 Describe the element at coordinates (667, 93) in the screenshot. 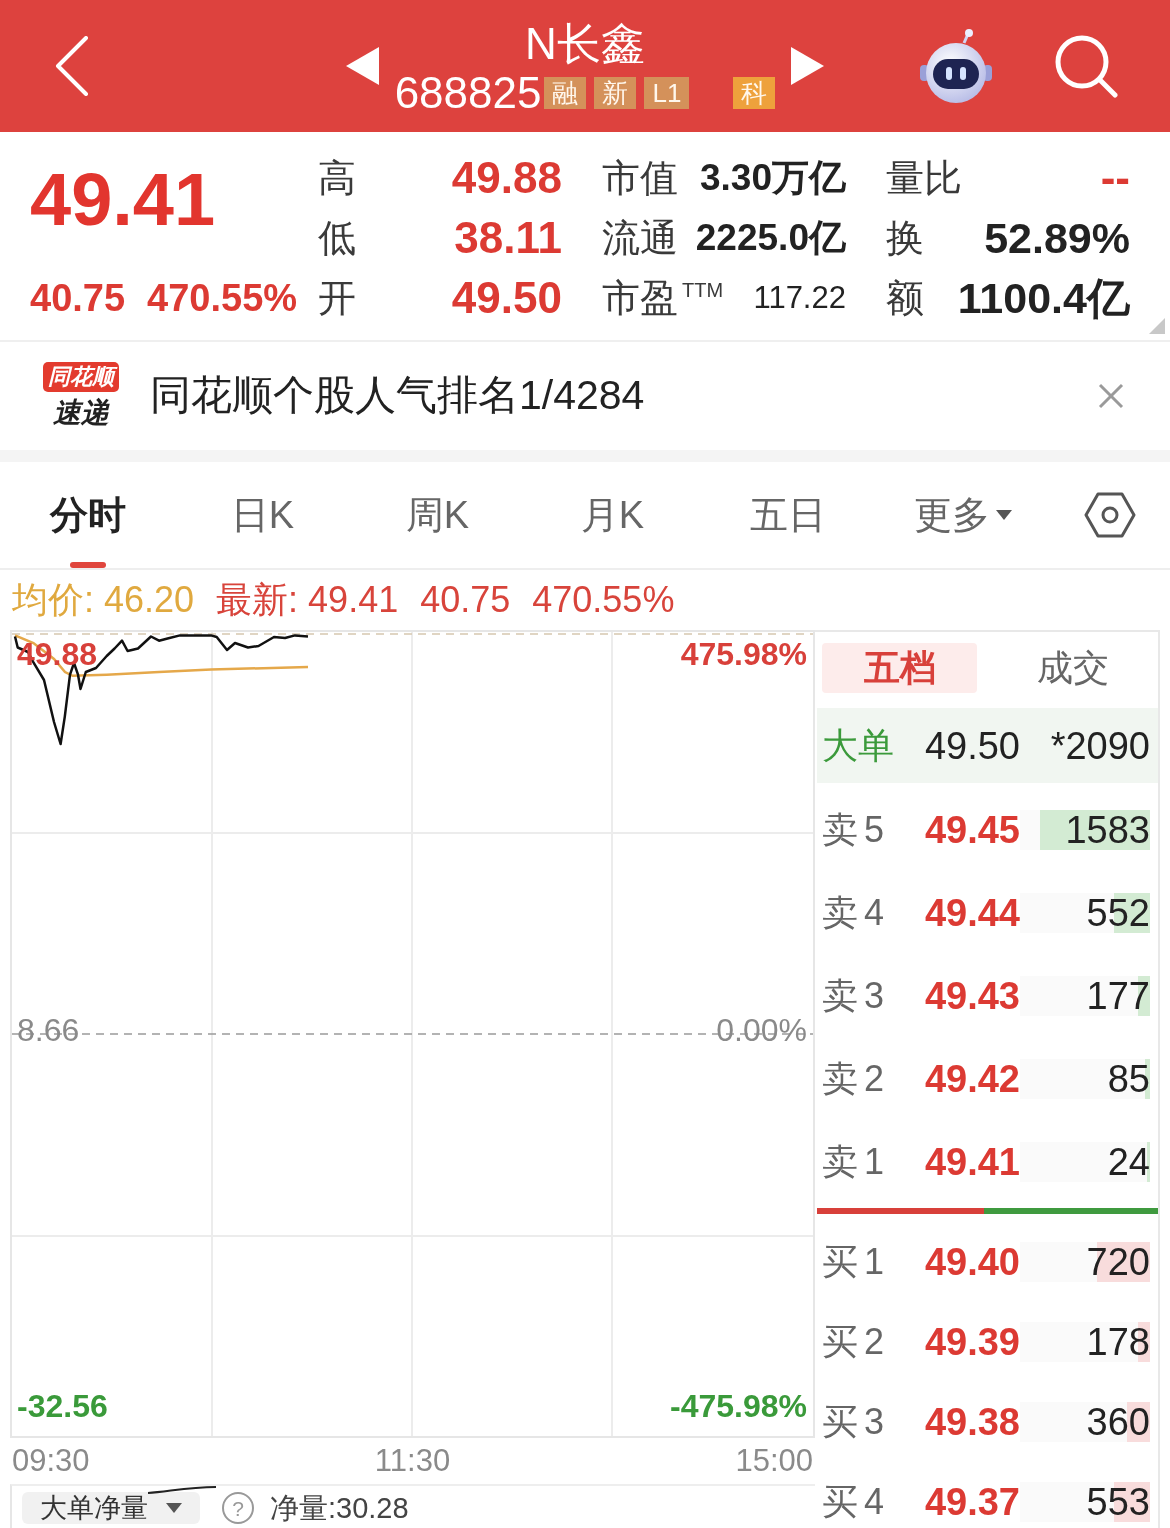

I see `stock-tag: L1` at that location.